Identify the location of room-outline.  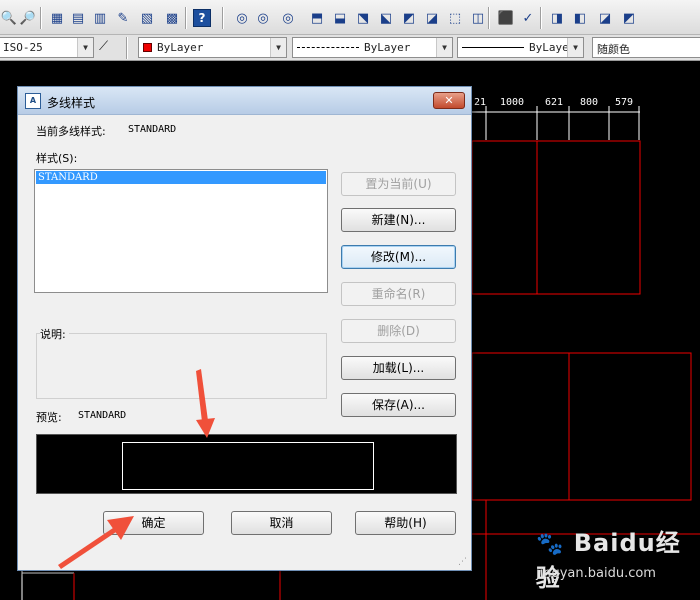
(581, 426).